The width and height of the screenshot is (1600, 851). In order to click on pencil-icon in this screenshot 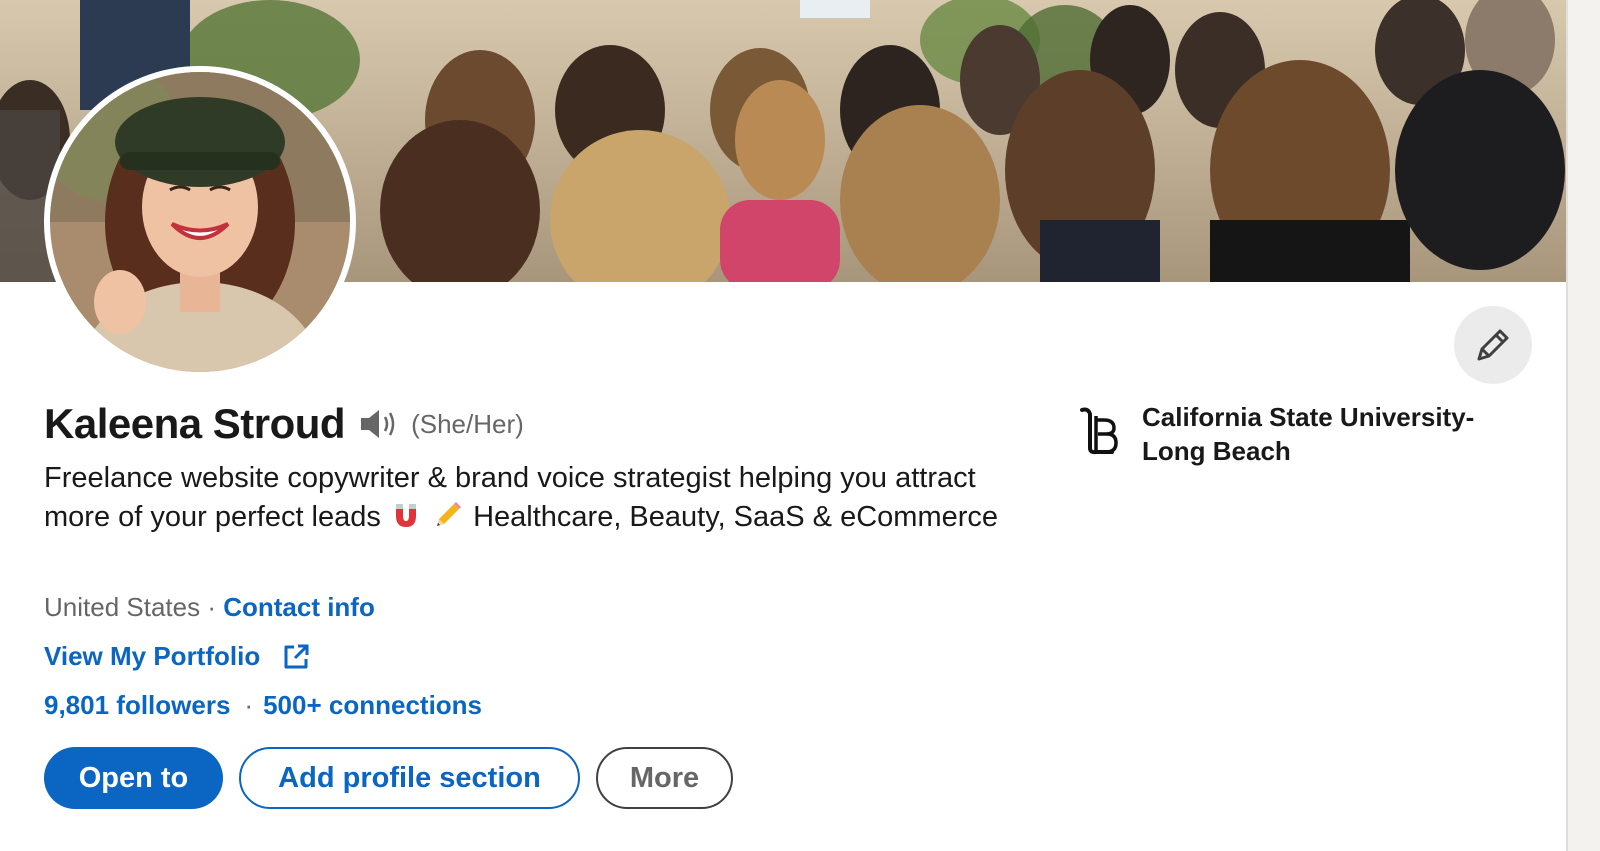, I will do `click(1493, 345)`.